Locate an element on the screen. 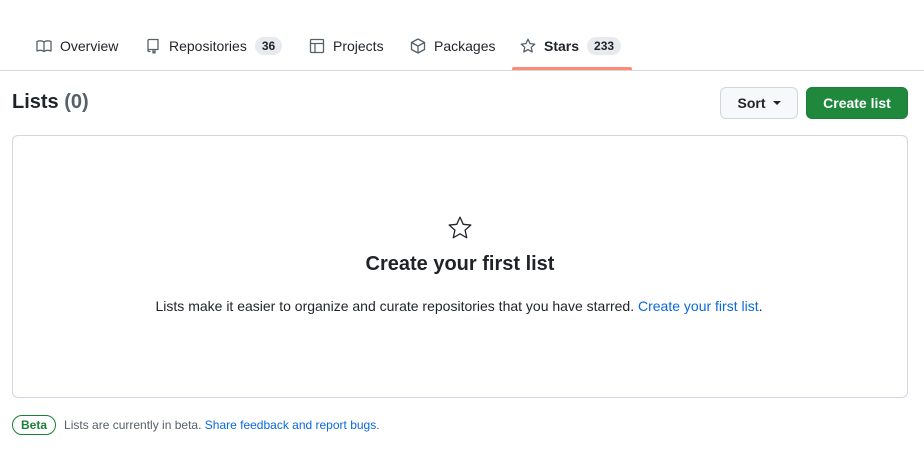 Image resolution: width=924 pixels, height=452 pixels. tab-repositories: Repositories 36 is located at coordinates (214, 46).